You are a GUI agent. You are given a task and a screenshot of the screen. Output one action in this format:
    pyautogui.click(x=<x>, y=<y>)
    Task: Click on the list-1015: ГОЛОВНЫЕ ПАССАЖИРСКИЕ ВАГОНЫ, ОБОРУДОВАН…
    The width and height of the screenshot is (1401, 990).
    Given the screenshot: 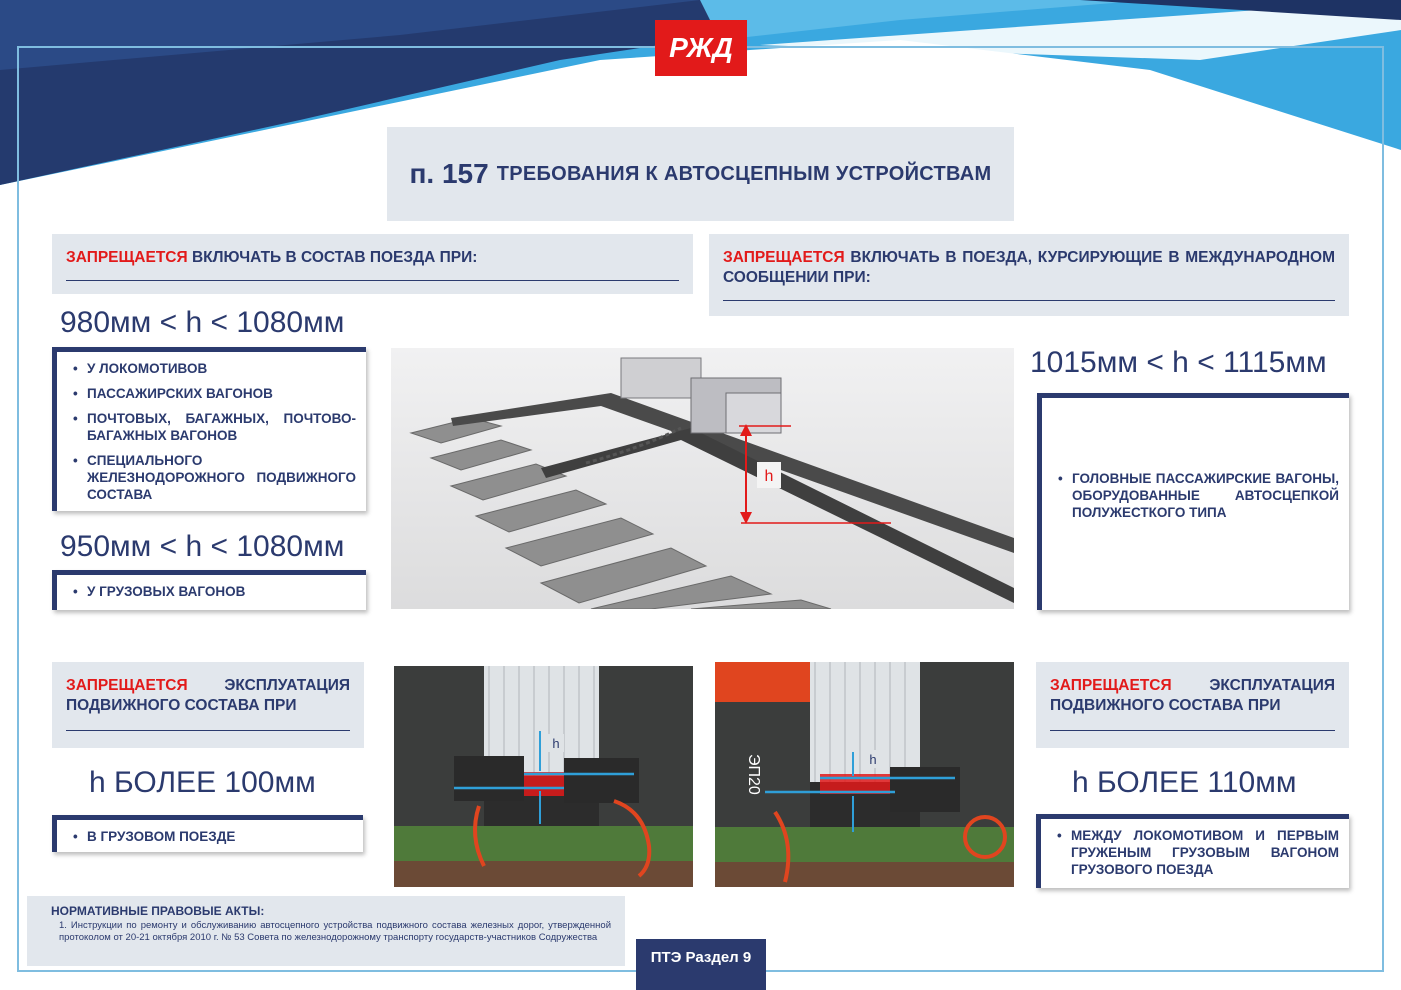 What is the action you would take?
    pyautogui.click(x=1193, y=501)
    